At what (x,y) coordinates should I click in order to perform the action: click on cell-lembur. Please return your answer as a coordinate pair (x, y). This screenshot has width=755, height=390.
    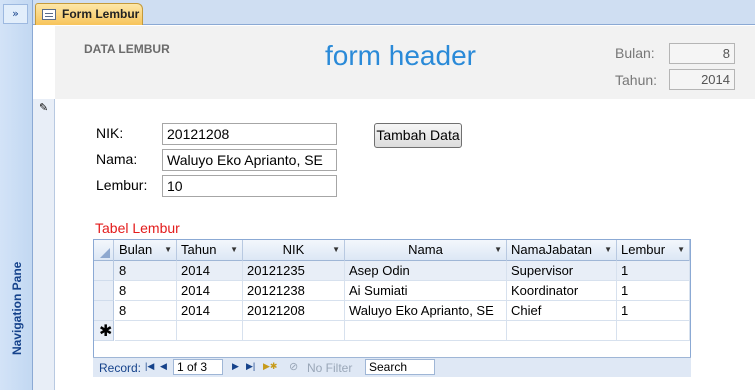
    Looking at the image, I should click on (653, 331).